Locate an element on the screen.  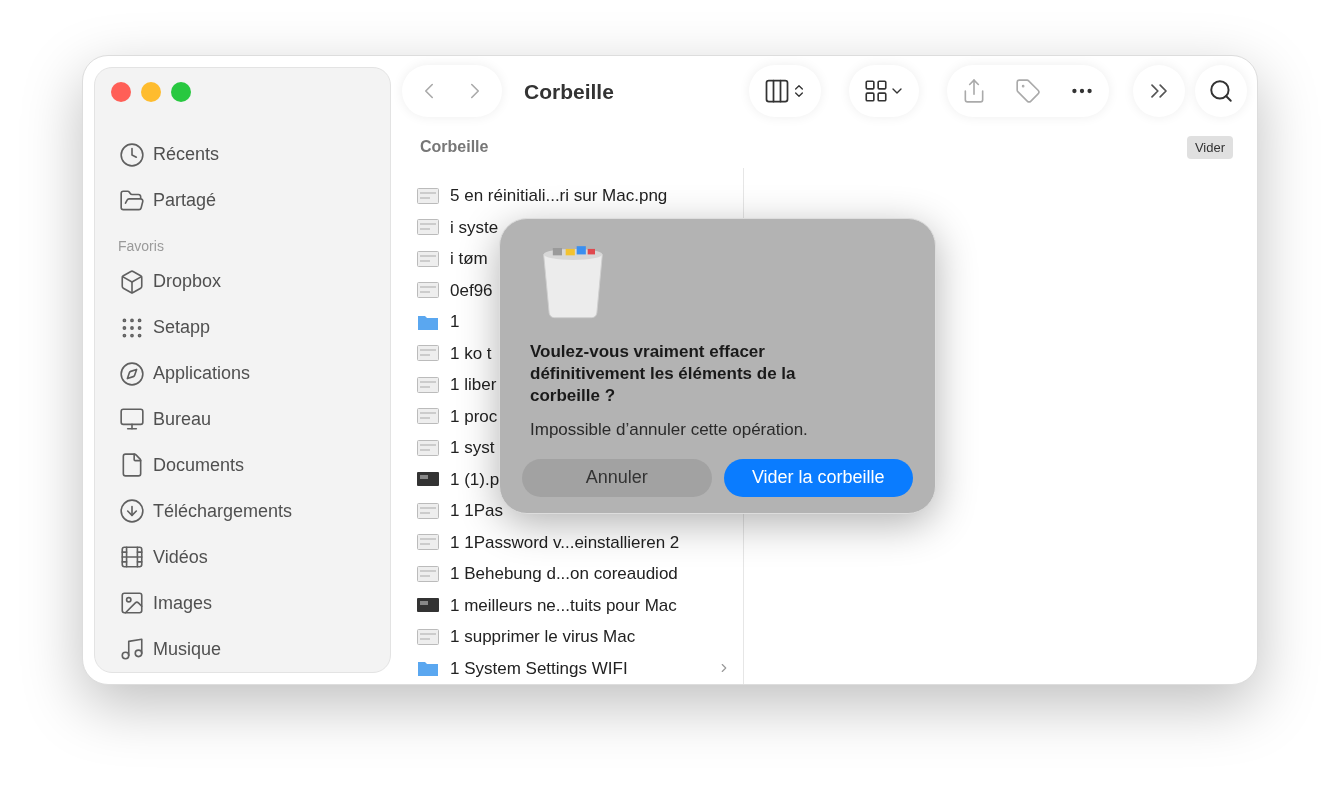
section-heading: Favoris is located at coordinates (141, 246).